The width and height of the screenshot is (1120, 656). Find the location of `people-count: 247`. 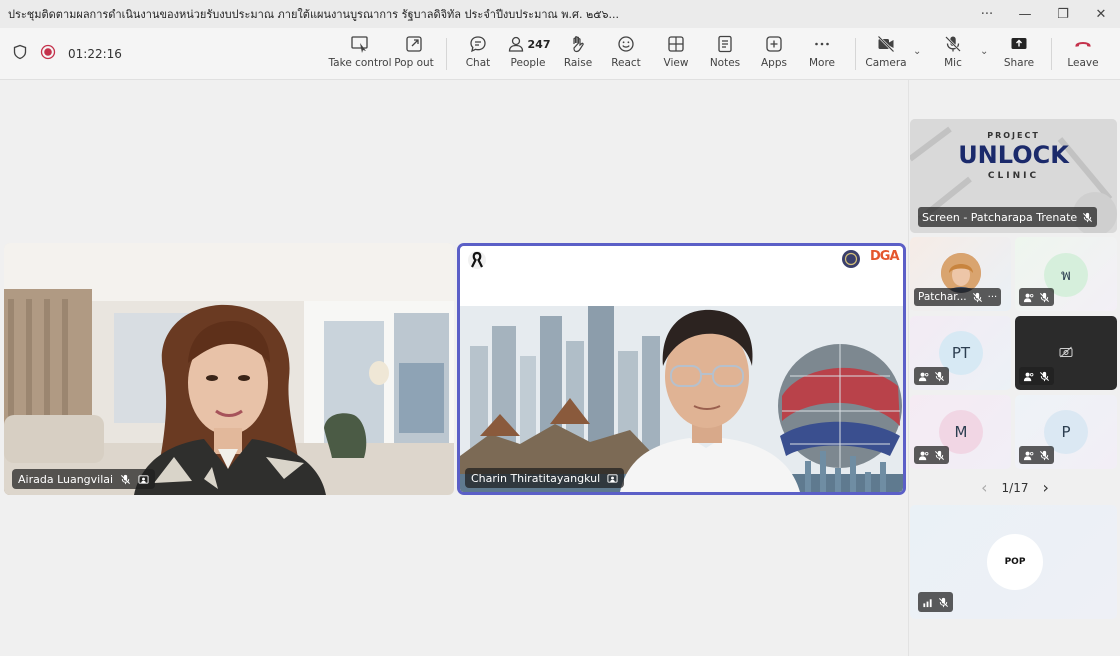

people-count: 247 is located at coordinates (539, 44).